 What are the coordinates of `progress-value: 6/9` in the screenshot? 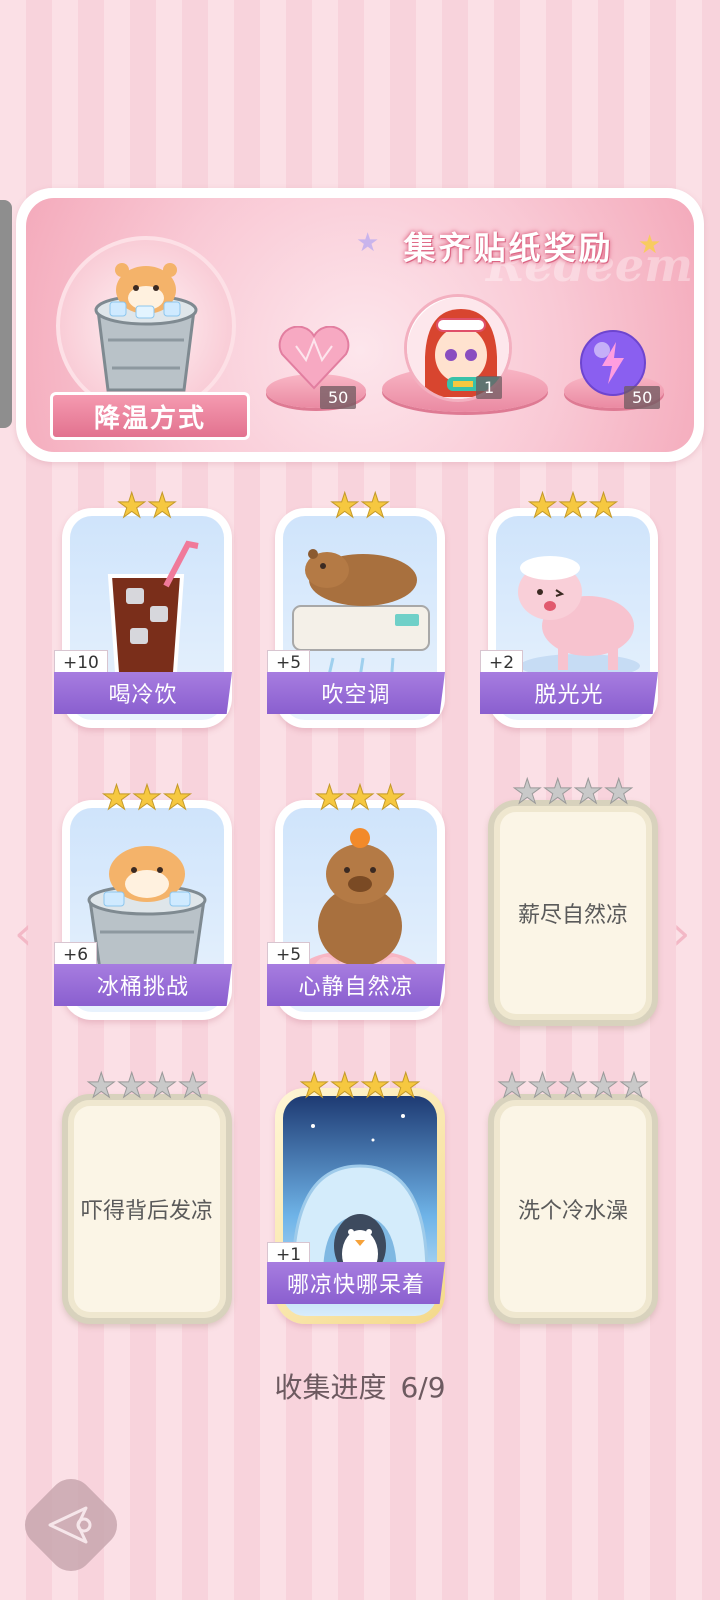 It's located at (423, 1387).